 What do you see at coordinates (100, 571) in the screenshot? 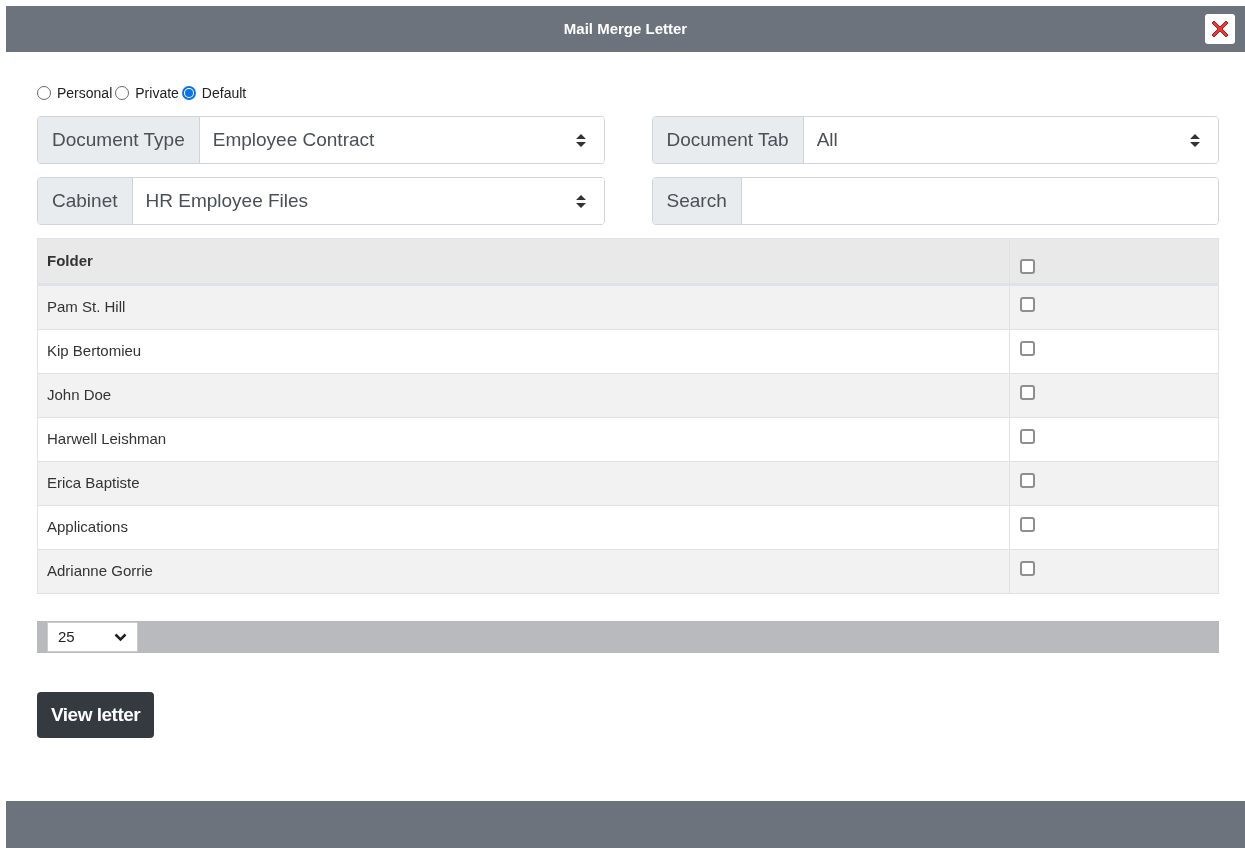
I see `table-cell-text: Adrianne Gorrie` at bounding box center [100, 571].